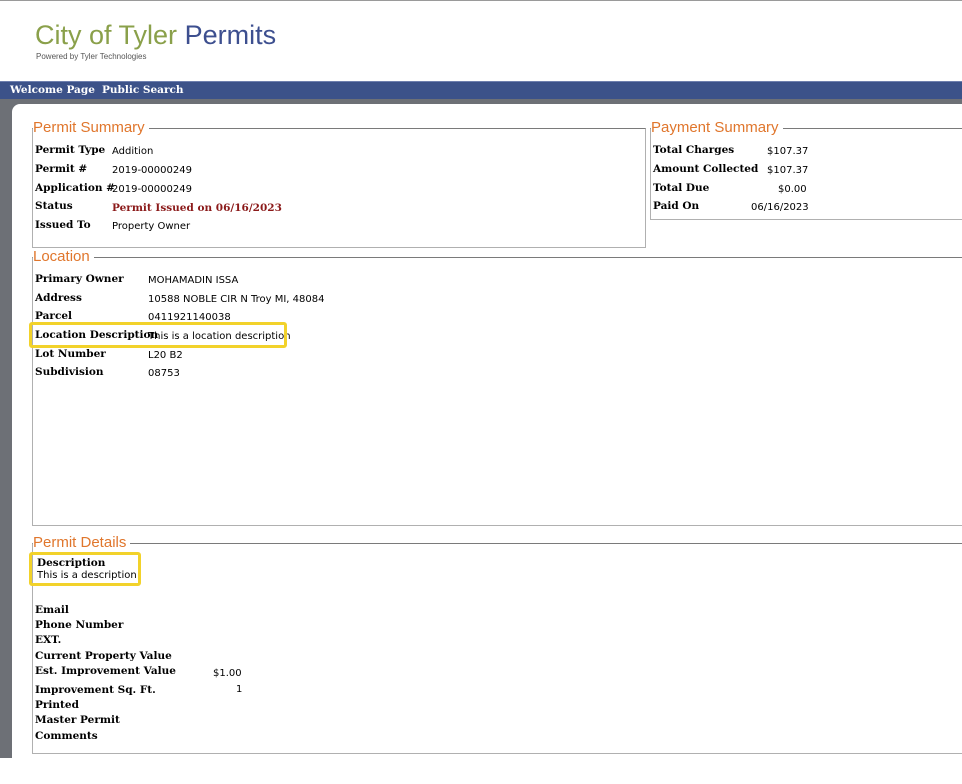  Describe the element at coordinates (48, 640) in the screenshot. I see `ext-label: EXT.` at that location.